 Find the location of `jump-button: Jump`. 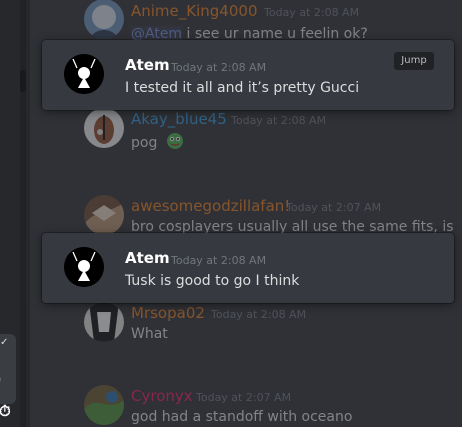

jump-button: Jump is located at coordinates (414, 61).